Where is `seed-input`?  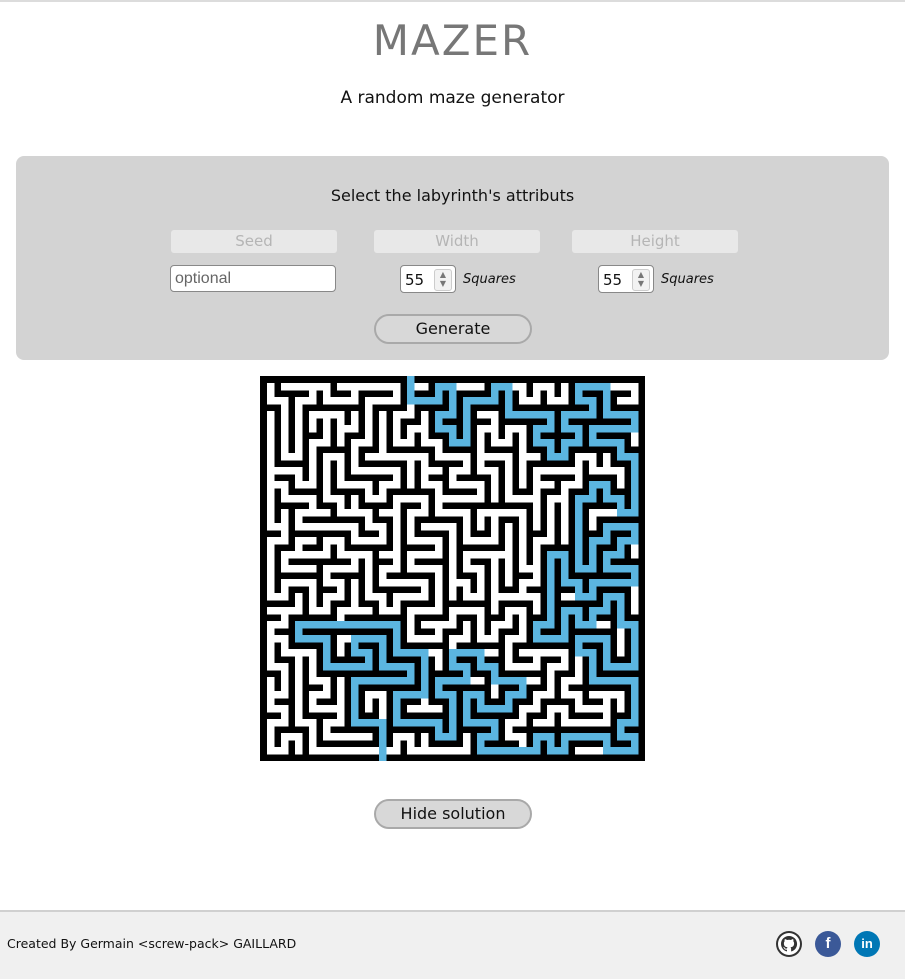
seed-input is located at coordinates (253, 278).